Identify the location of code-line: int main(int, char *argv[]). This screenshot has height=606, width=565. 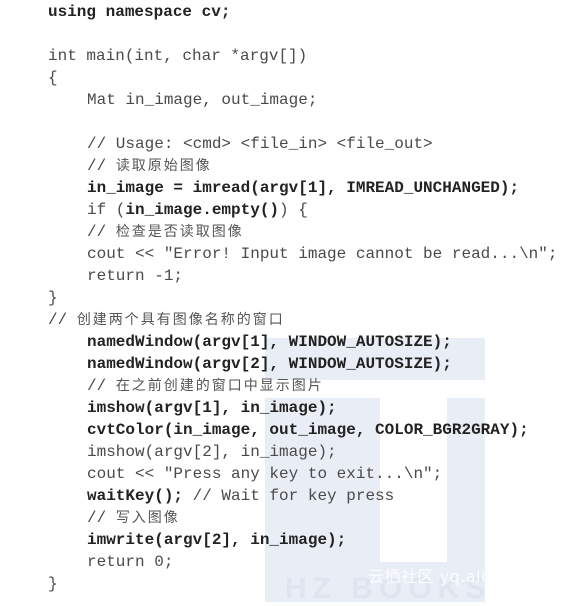
(282, 56).